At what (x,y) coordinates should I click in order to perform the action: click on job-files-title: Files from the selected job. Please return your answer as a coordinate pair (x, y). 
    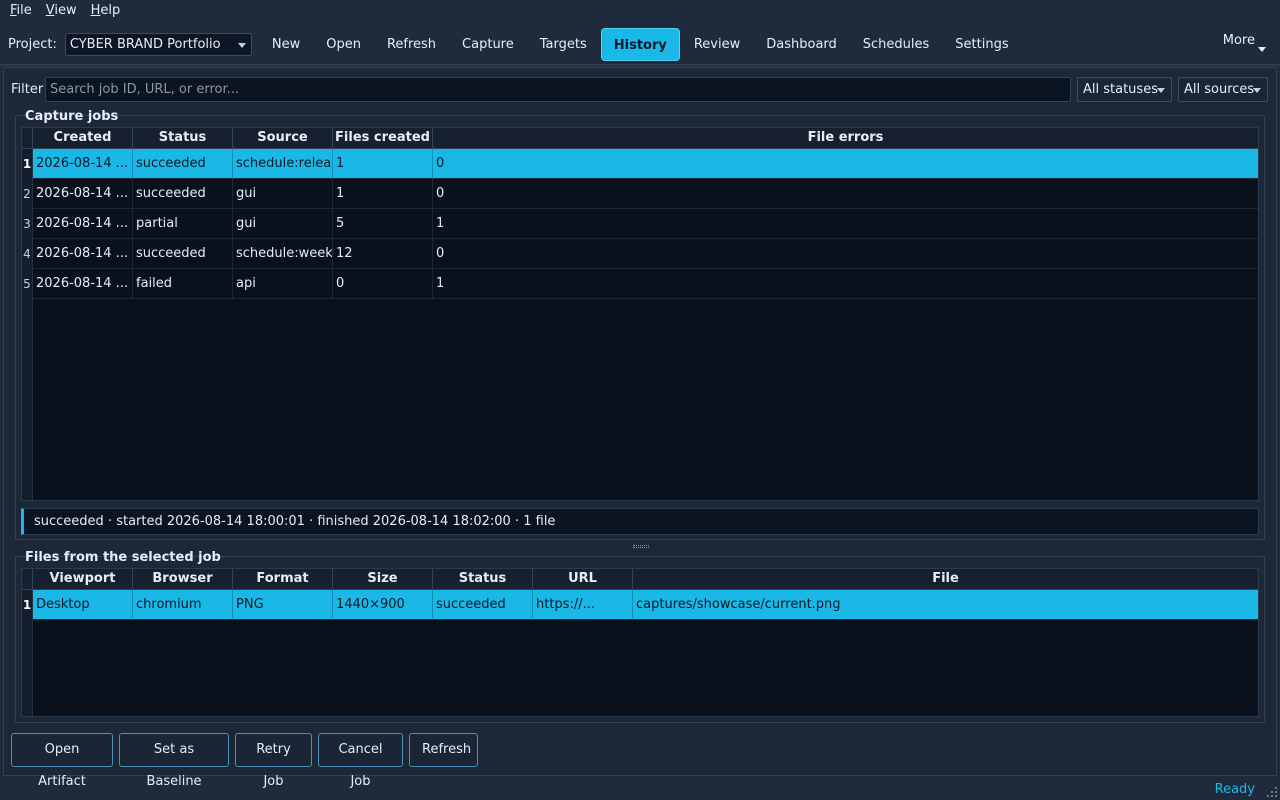
    Looking at the image, I should click on (123, 557).